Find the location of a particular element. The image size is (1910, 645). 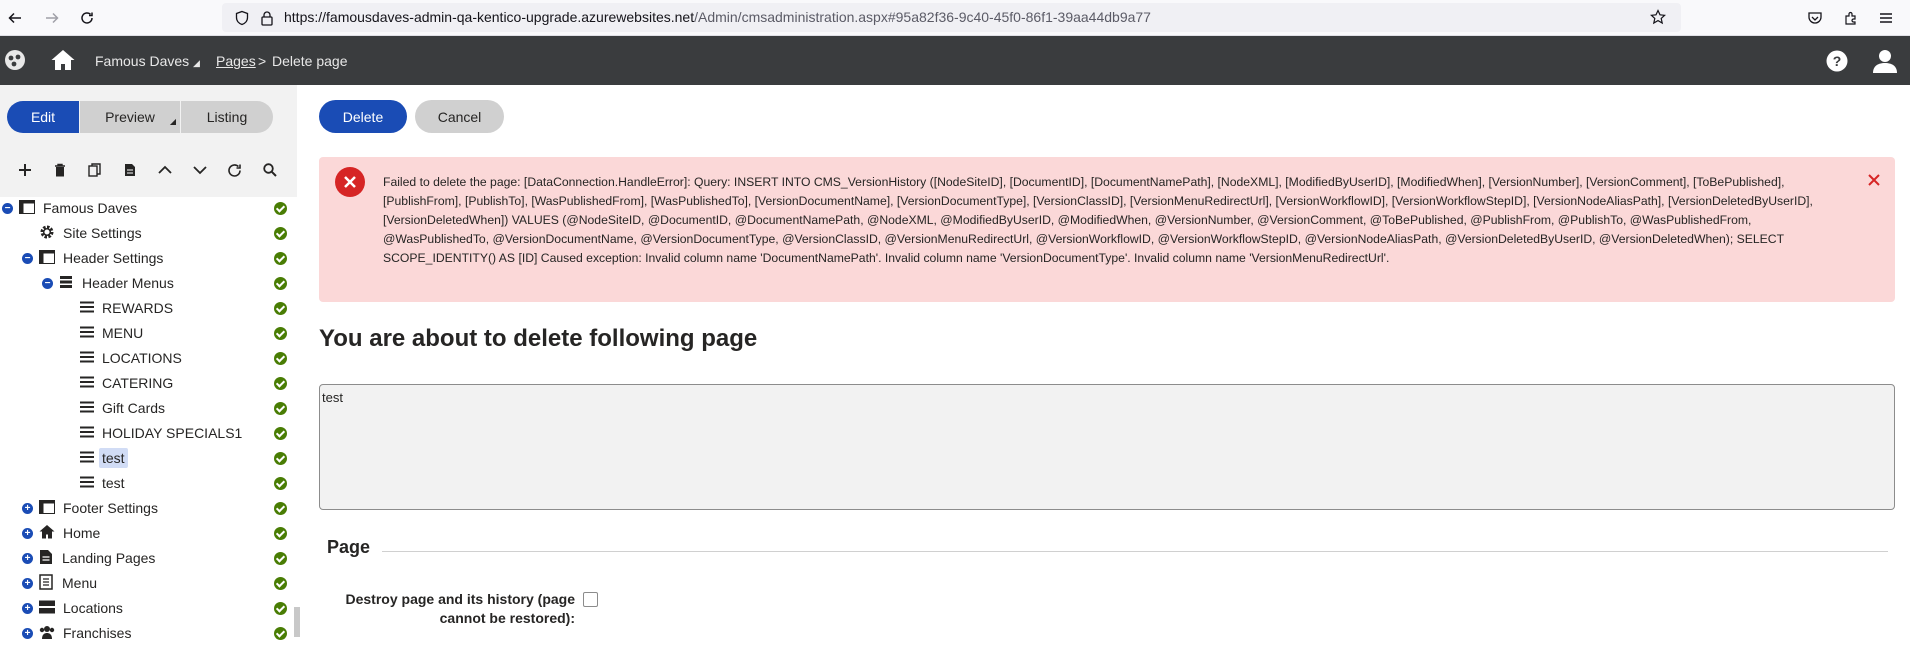

hamburger-menu-icon is located at coordinates (1886, 18).